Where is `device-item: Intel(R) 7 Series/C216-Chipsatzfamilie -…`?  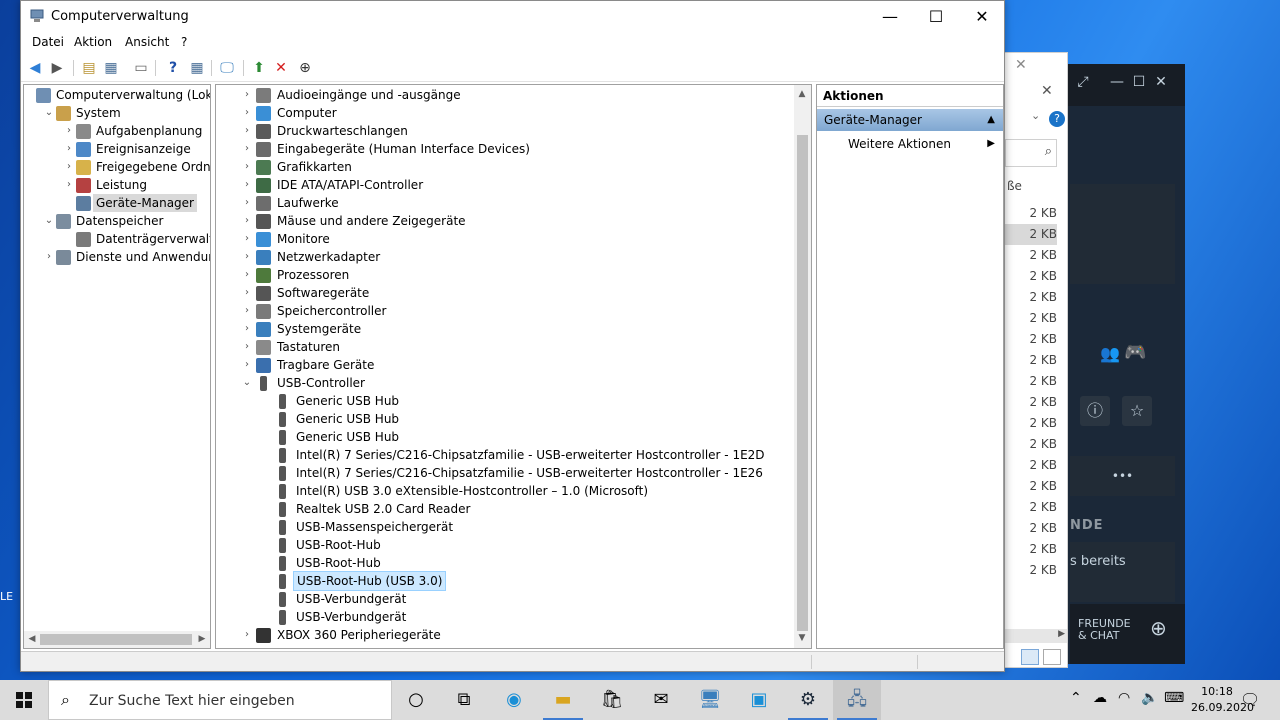
device-item: Intel(R) 7 Series/C216-Chipsatzfamilie -… is located at coordinates (504, 455).